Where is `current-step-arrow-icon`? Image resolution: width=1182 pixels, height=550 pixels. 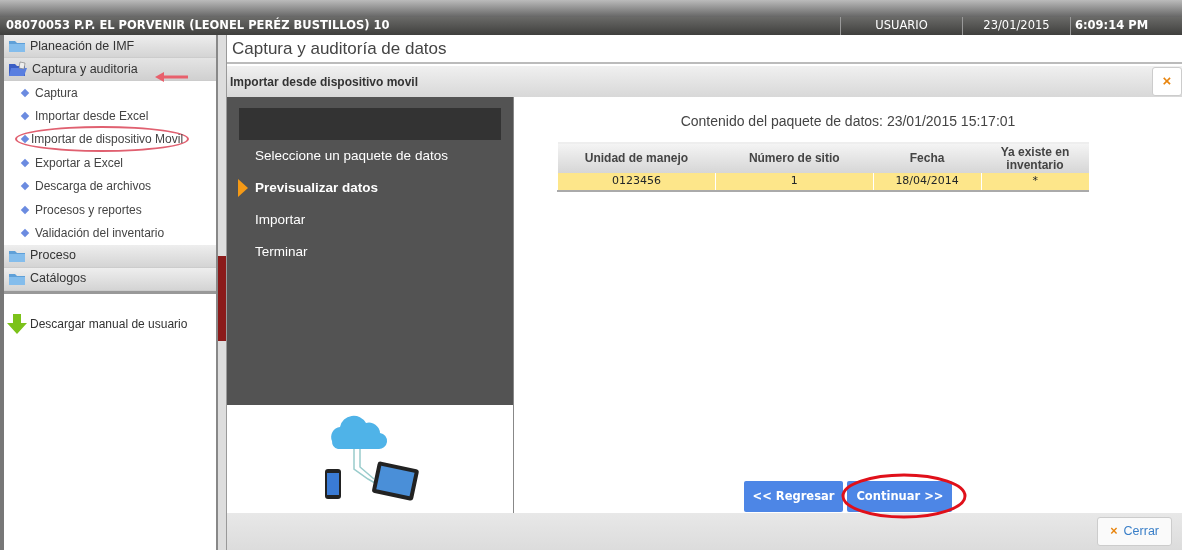 current-step-arrow-icon is located at coordinates (243, 188).